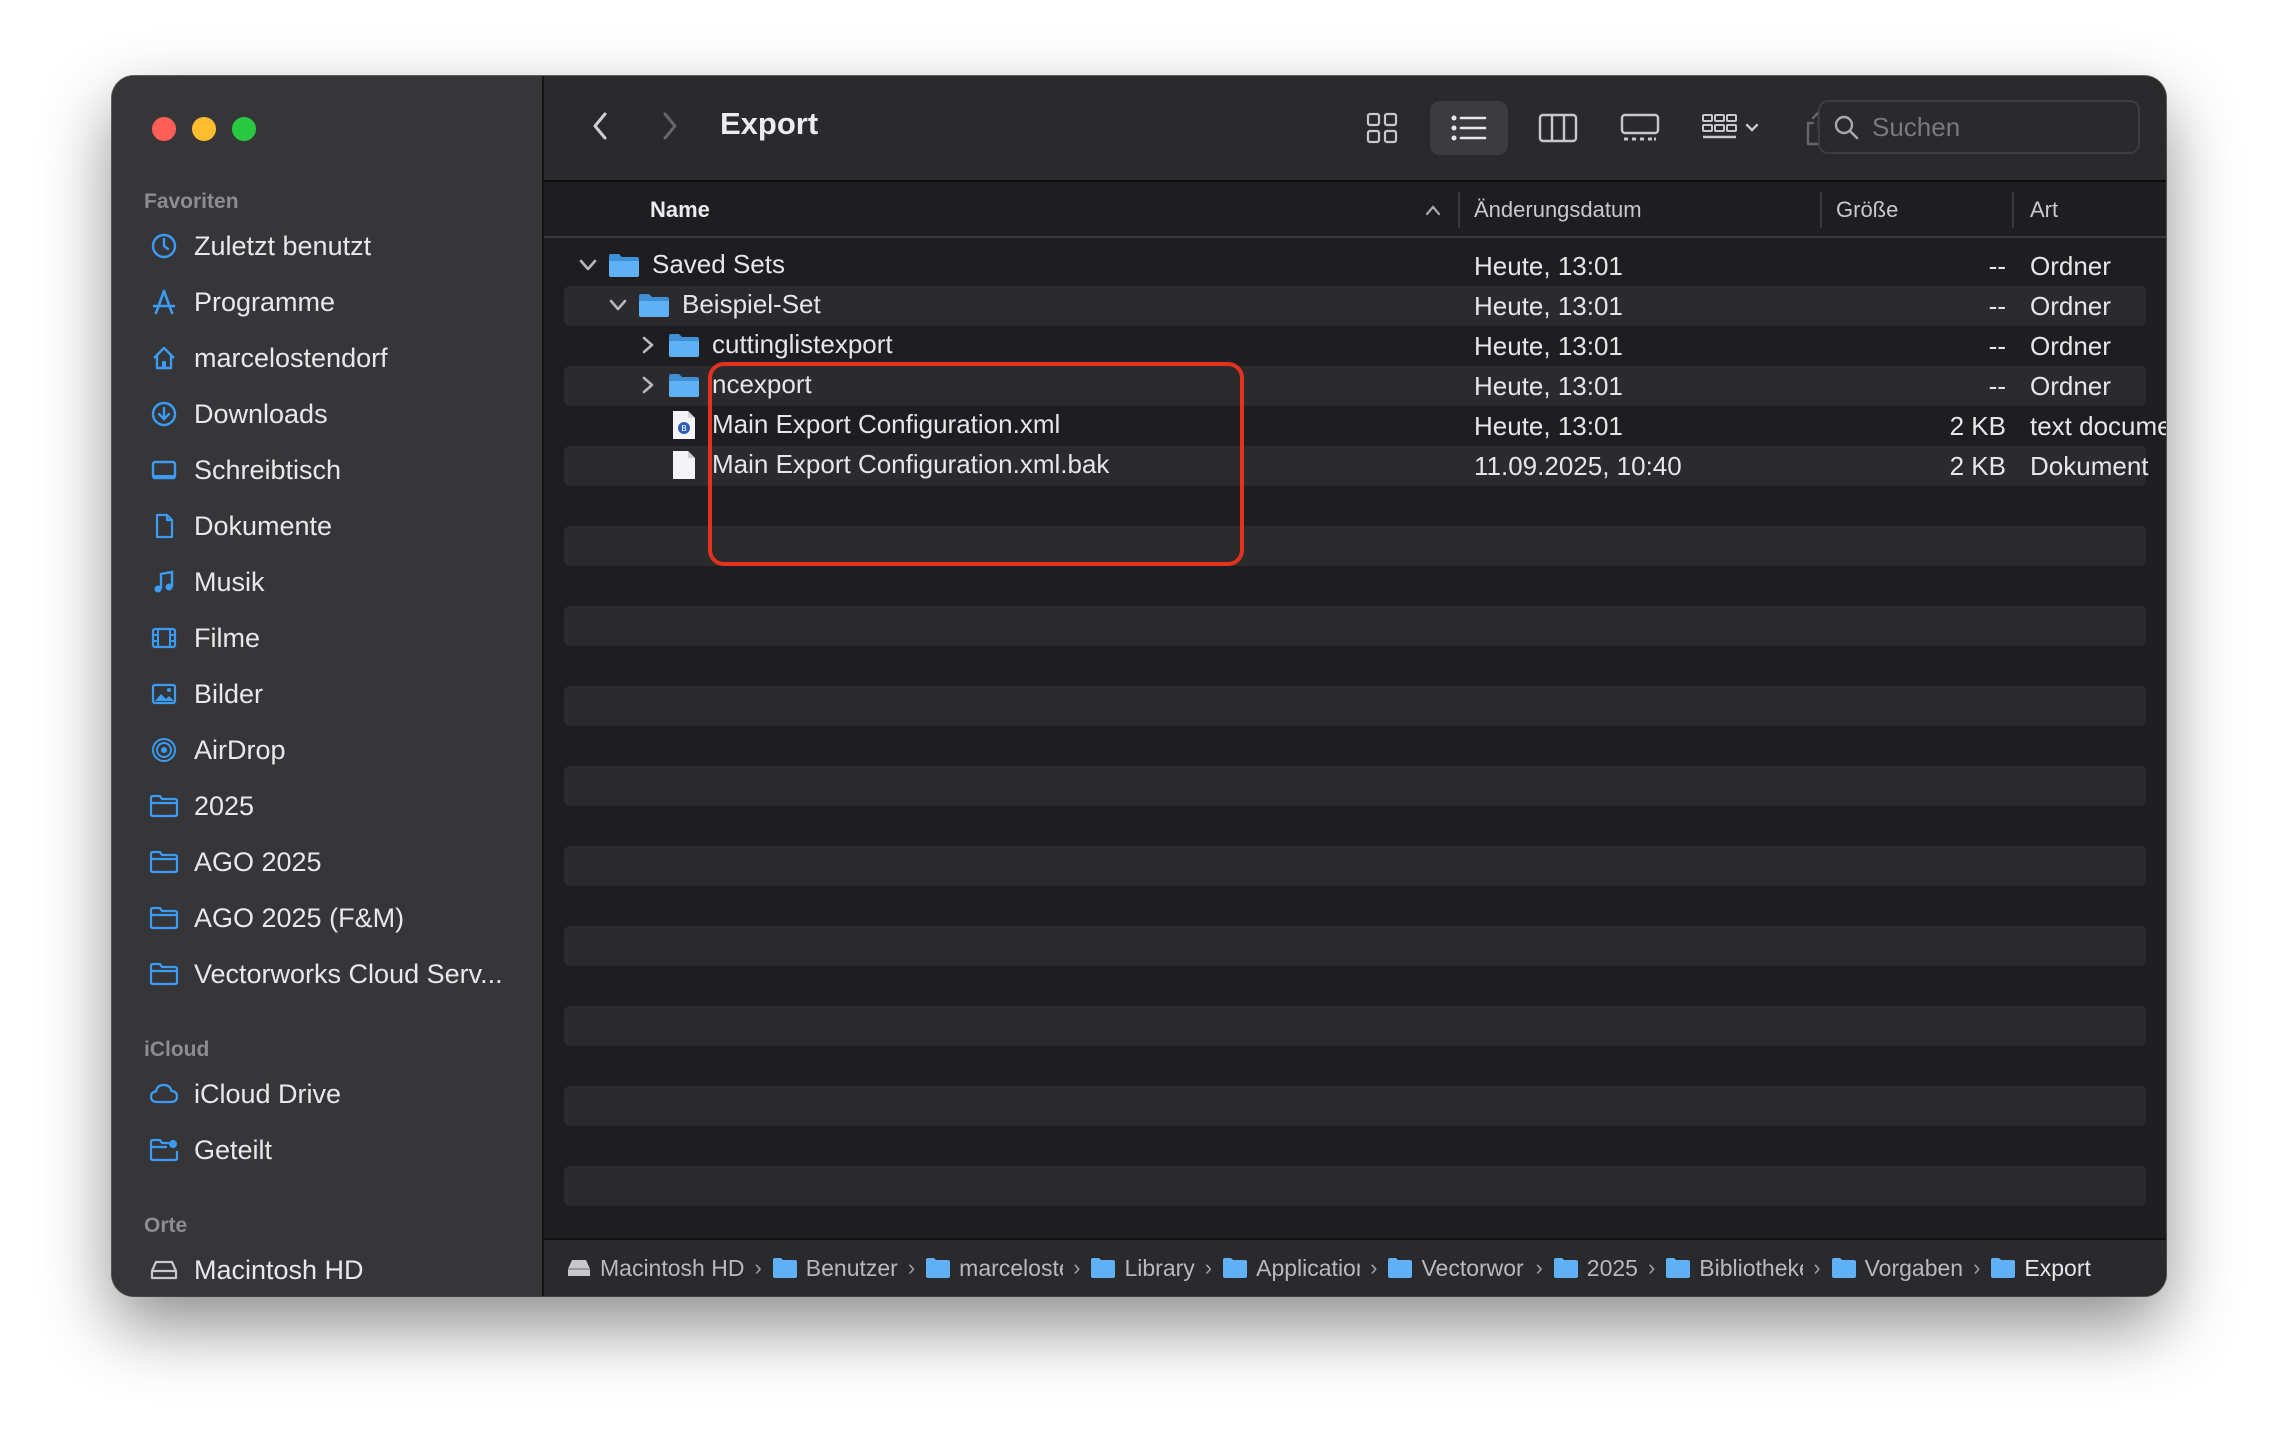 Image resolution: width=2278 pixels, height=1444 pixels. I want to click on sidebar-item-zuletzt-benutzt: Zuletzt benutzt, so click(338, 246).